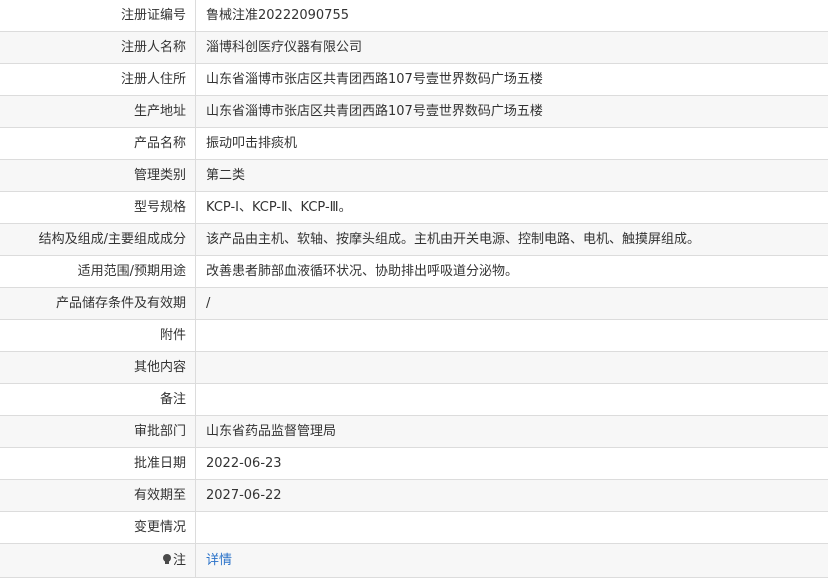 This screenshot has height=578, width=828. What do you see at coordinates (208, 303) in the screenshot?
I see `value-storage-validity: /` at bounding box center [208, 303].